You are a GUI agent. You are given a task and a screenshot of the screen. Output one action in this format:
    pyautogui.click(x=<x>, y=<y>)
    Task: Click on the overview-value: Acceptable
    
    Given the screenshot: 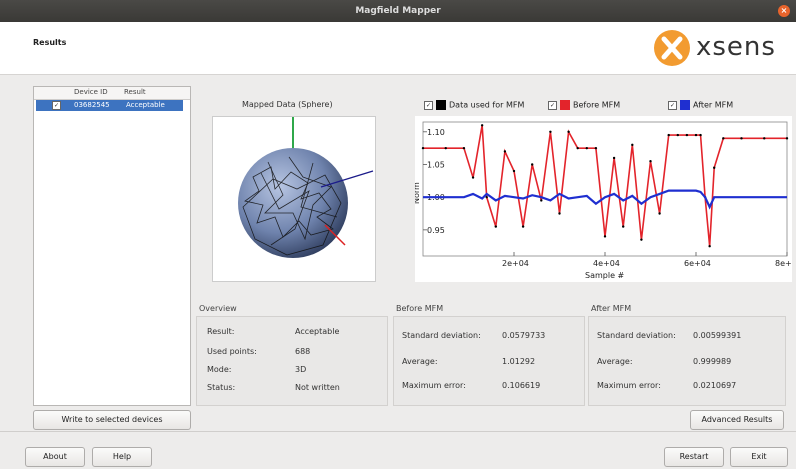 What is the action you would take?
    pyautogui.click(x=317, y=331)
    